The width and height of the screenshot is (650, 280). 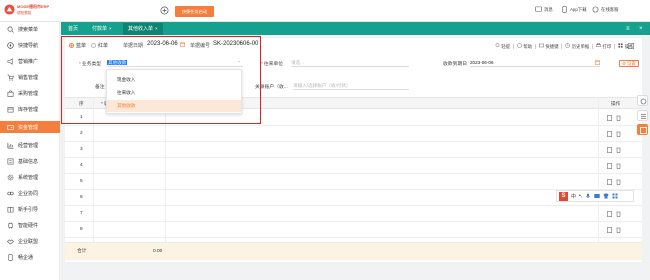 I want to click on sidebar-item-label: 畅企通, so click(x=26, y=257).